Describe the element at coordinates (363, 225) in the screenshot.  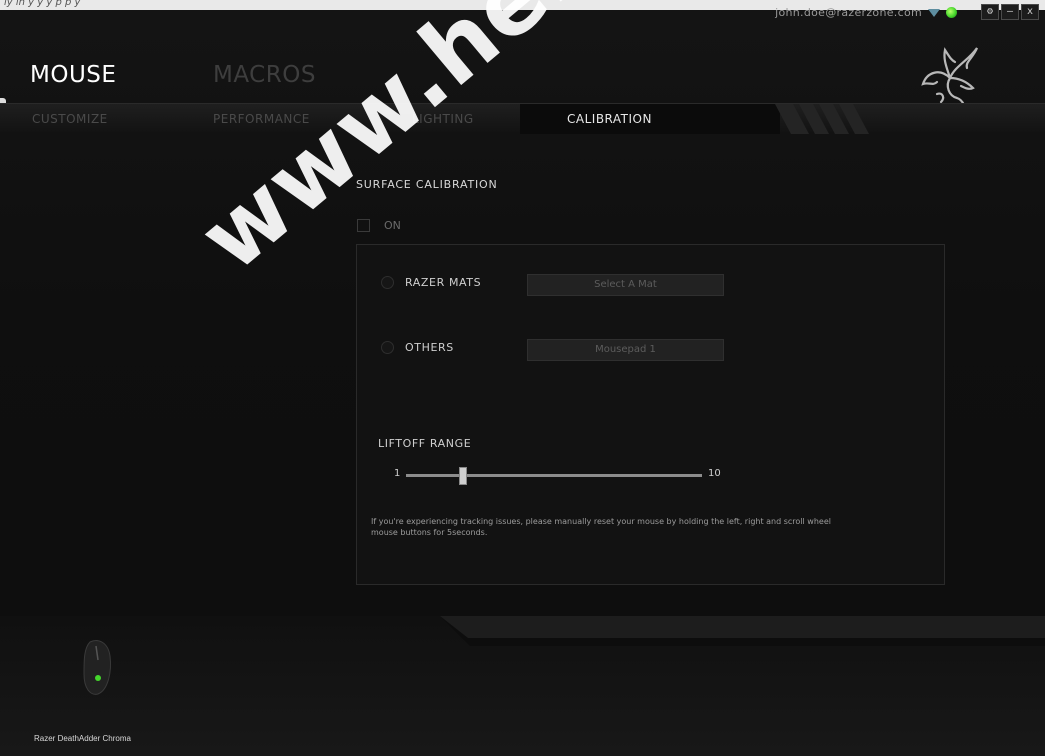
I see `calibration-on-checkbox` at that location.